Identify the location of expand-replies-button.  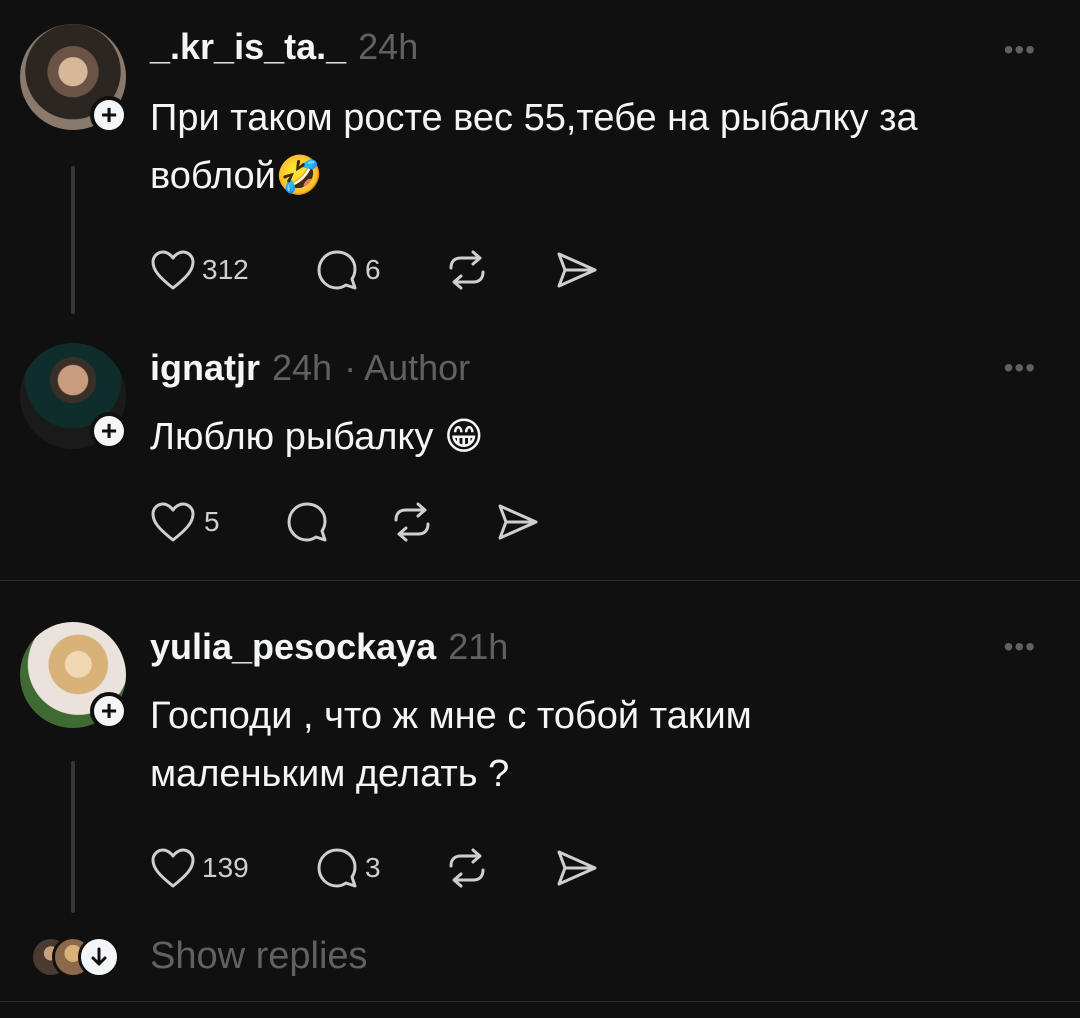
(99, 957).